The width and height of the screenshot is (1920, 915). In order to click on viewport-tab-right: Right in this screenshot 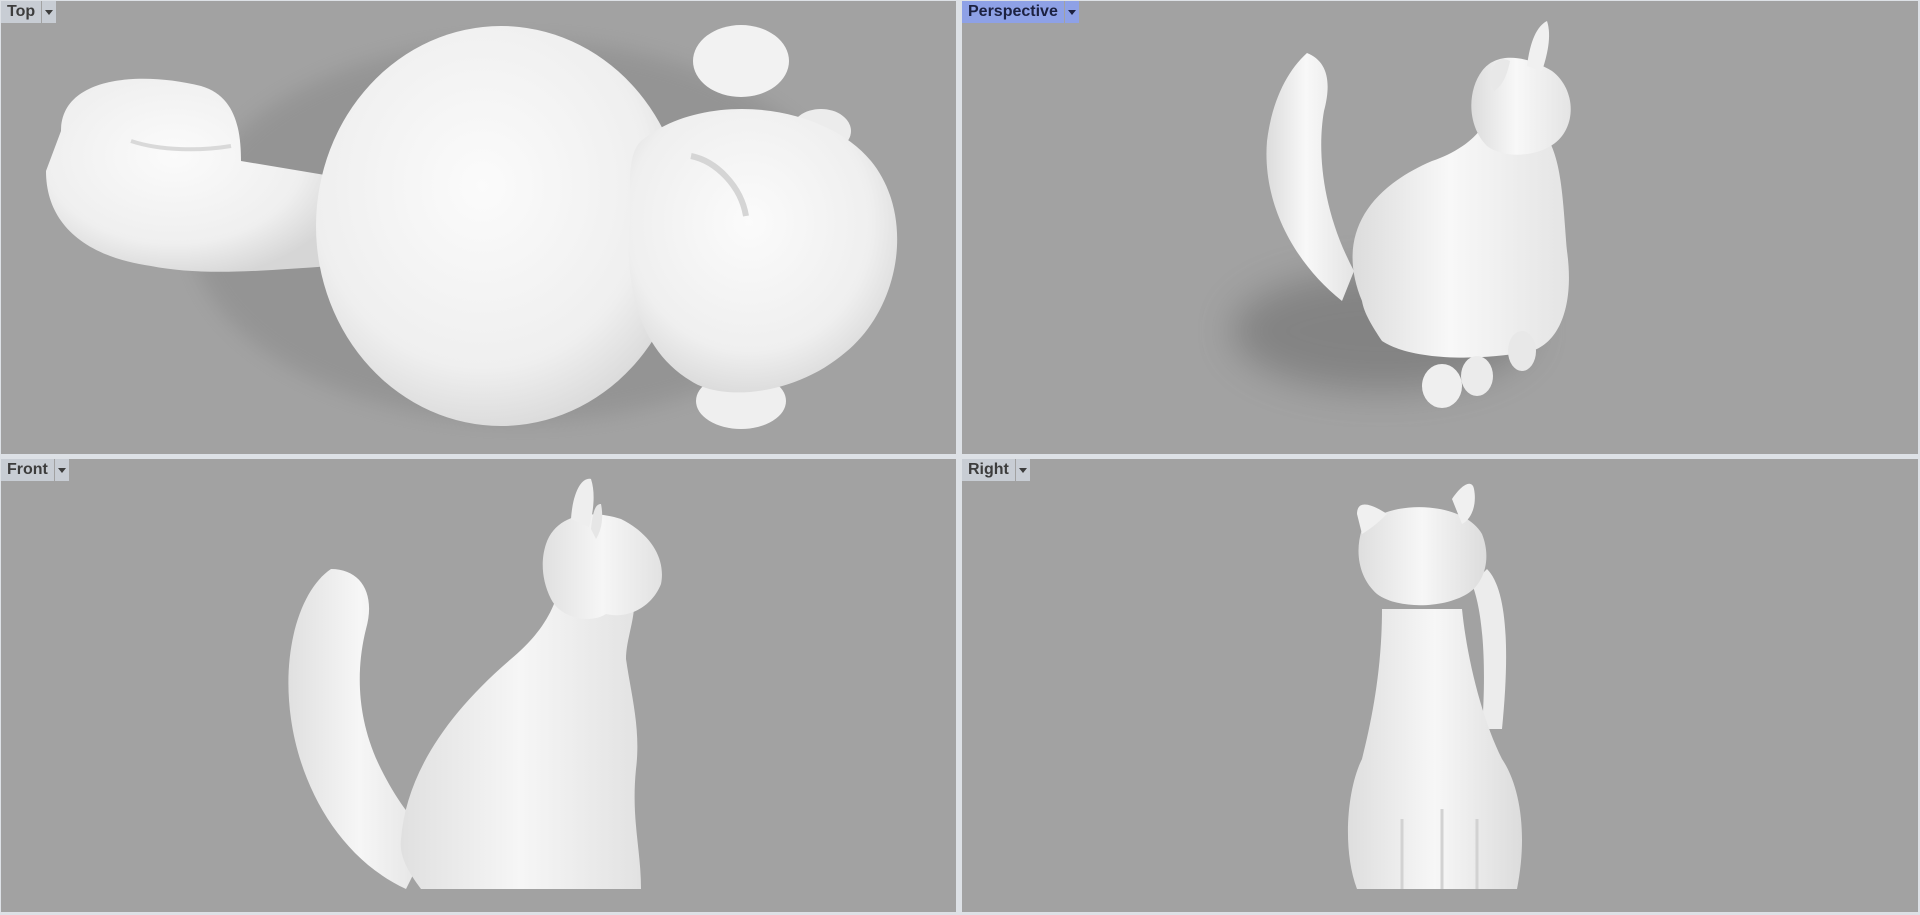, I will do `click(996, 470)`.